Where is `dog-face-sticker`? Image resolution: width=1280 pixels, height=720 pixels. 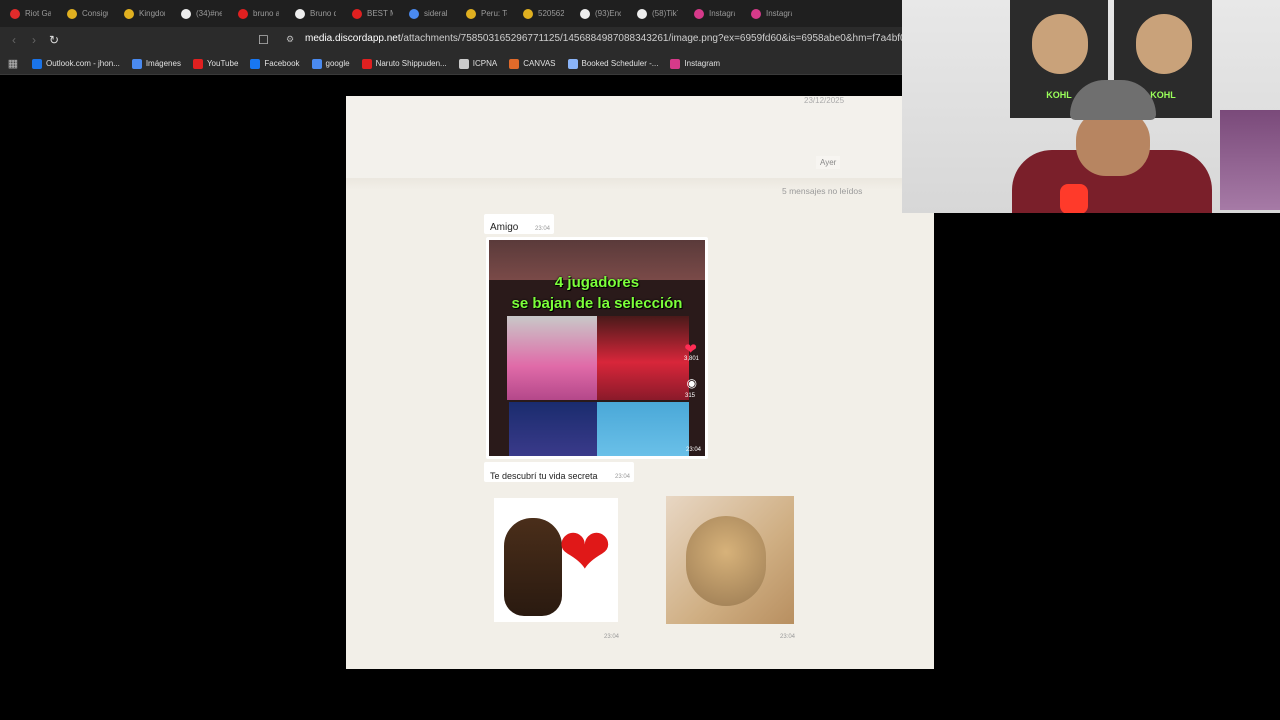
dog-face-sticker is located at coordinates (730, 560).